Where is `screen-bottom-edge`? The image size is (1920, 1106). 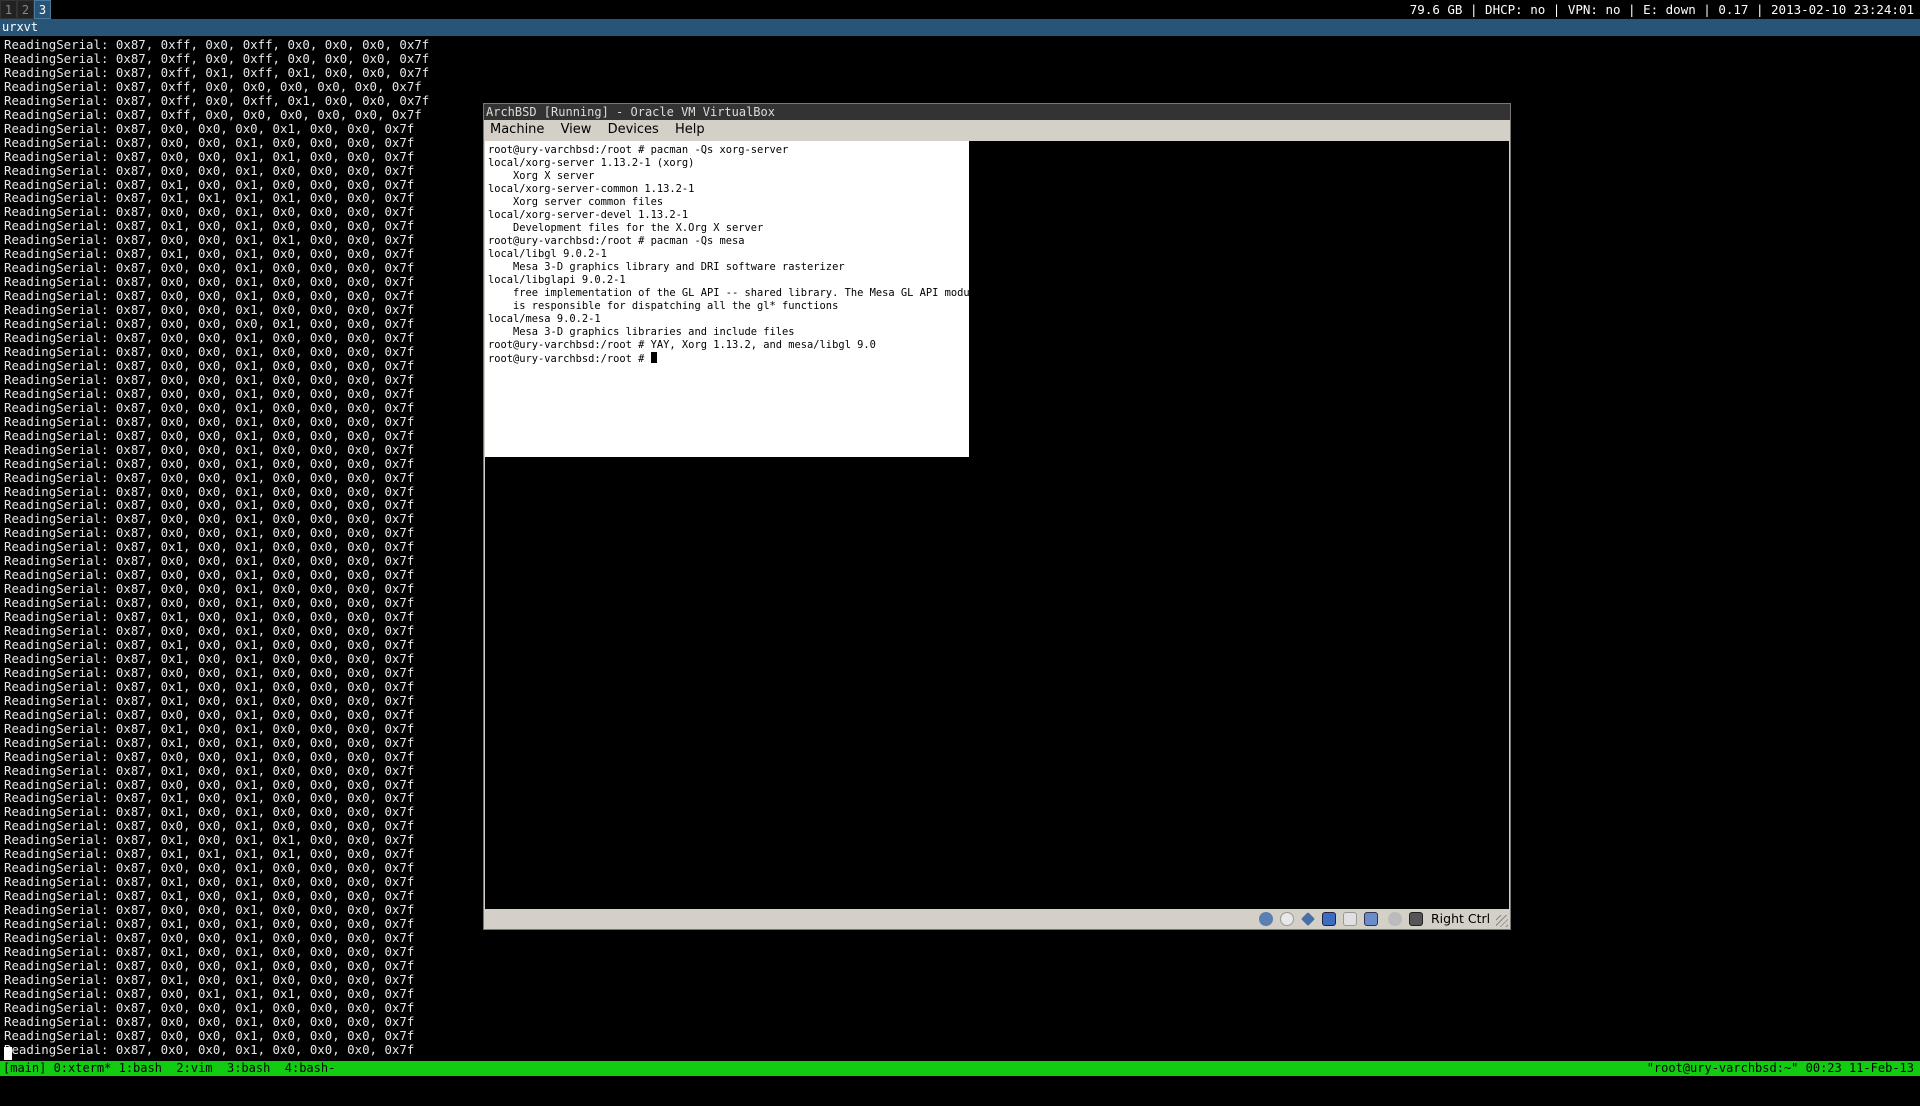
screen-bottom-edge is located at coordinates (960, 1078).